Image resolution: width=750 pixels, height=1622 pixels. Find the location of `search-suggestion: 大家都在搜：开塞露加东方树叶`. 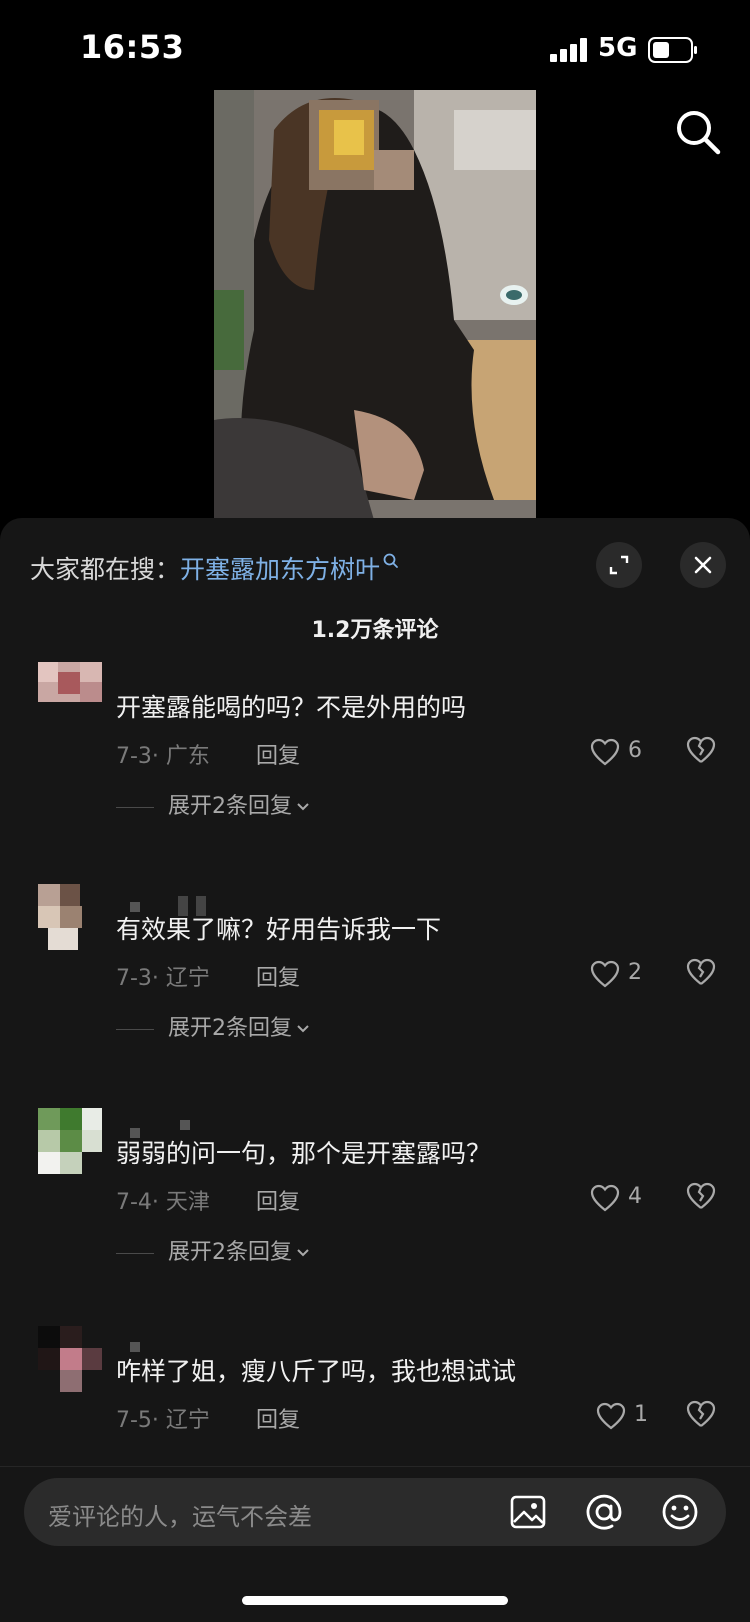

search-suggestion: 大家都在搜：开塞露加东方树叶 is located at coordinates (215, 568).